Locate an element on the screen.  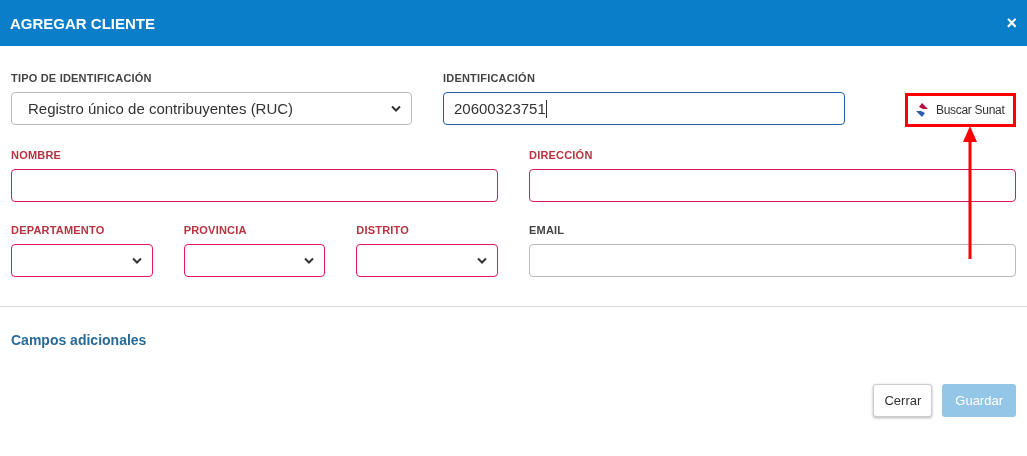
logo-icon is located at coordinates (922, 110).